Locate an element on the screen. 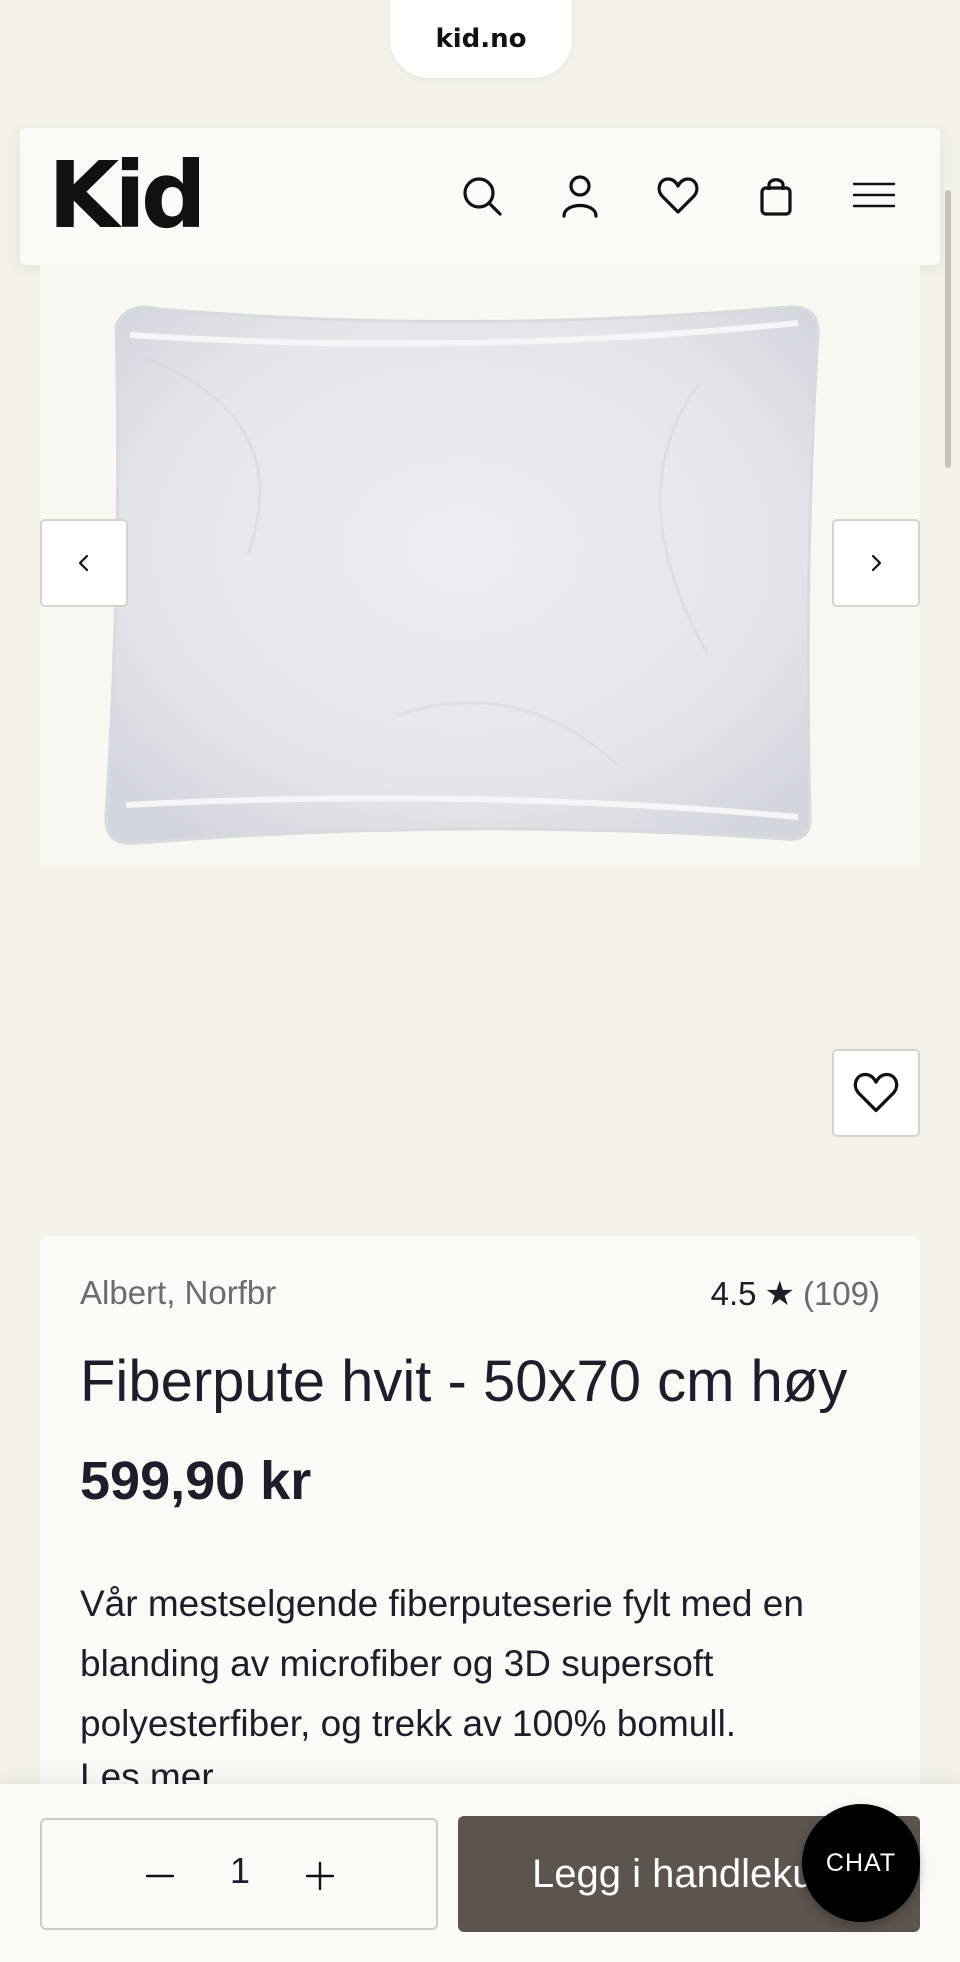  product-rating: 4.5 ★ (109) is located at coordinates (795, 1294).